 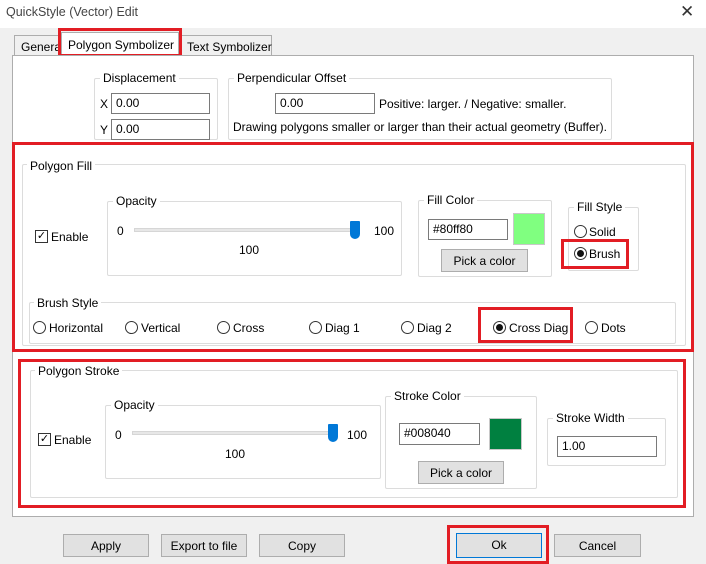 I want to click on ok-highlight-box, so click(x=498, y=544).